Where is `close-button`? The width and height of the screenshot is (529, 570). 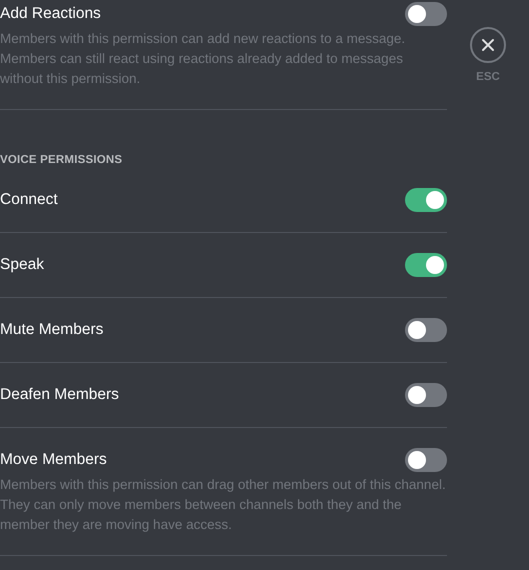 close-button is located at coordinates (488, 45).